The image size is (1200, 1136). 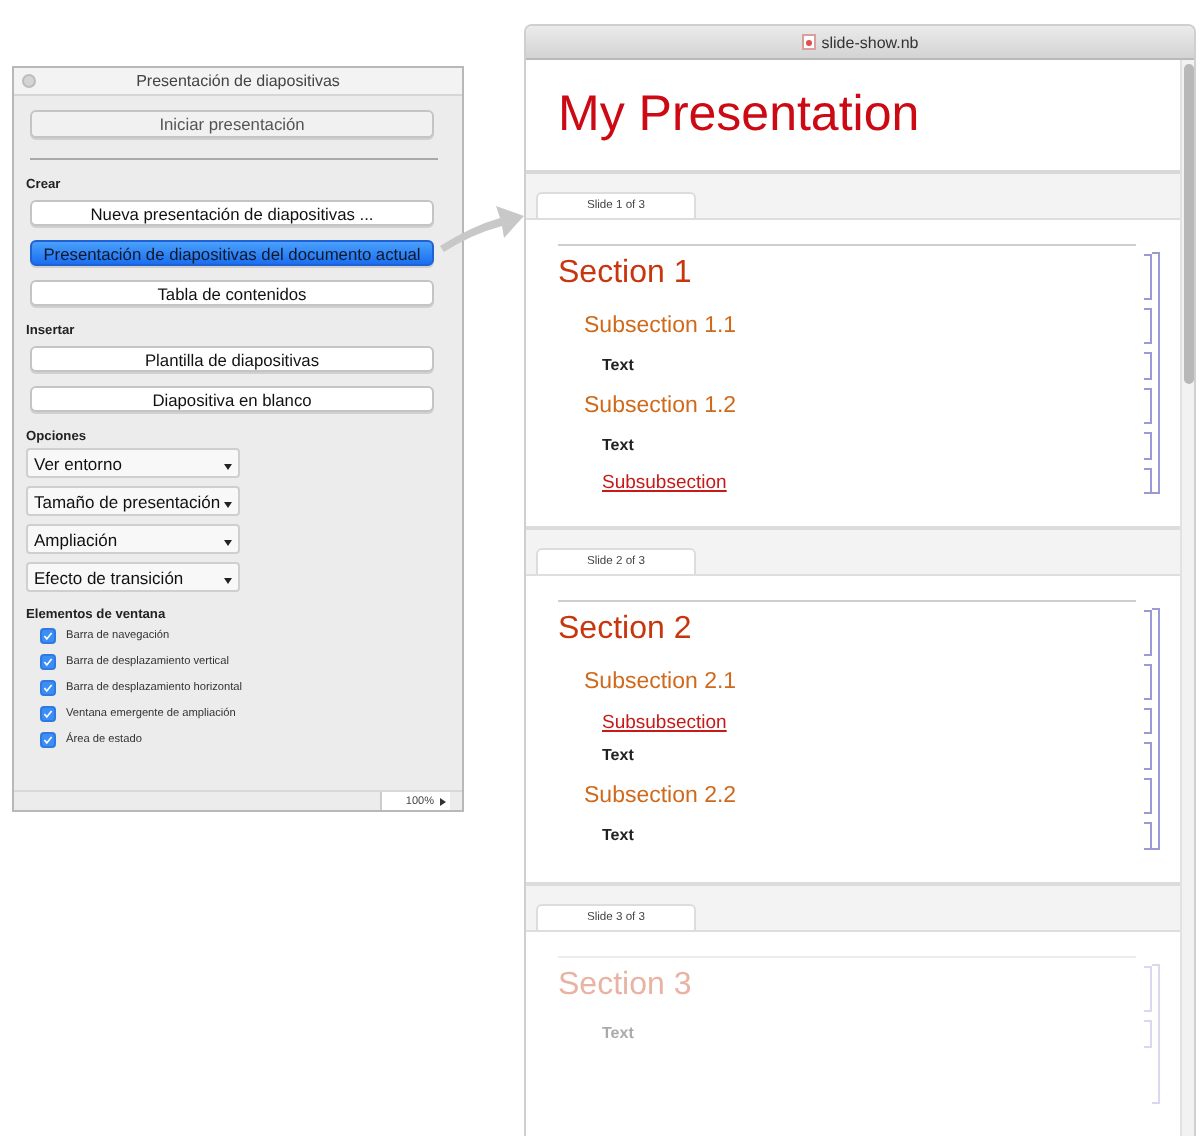 What do you see at coordinates (659, 683) in the screenshot?
I see `subsection-heading: Subsection 2.1` at bounding box center [659, 683].